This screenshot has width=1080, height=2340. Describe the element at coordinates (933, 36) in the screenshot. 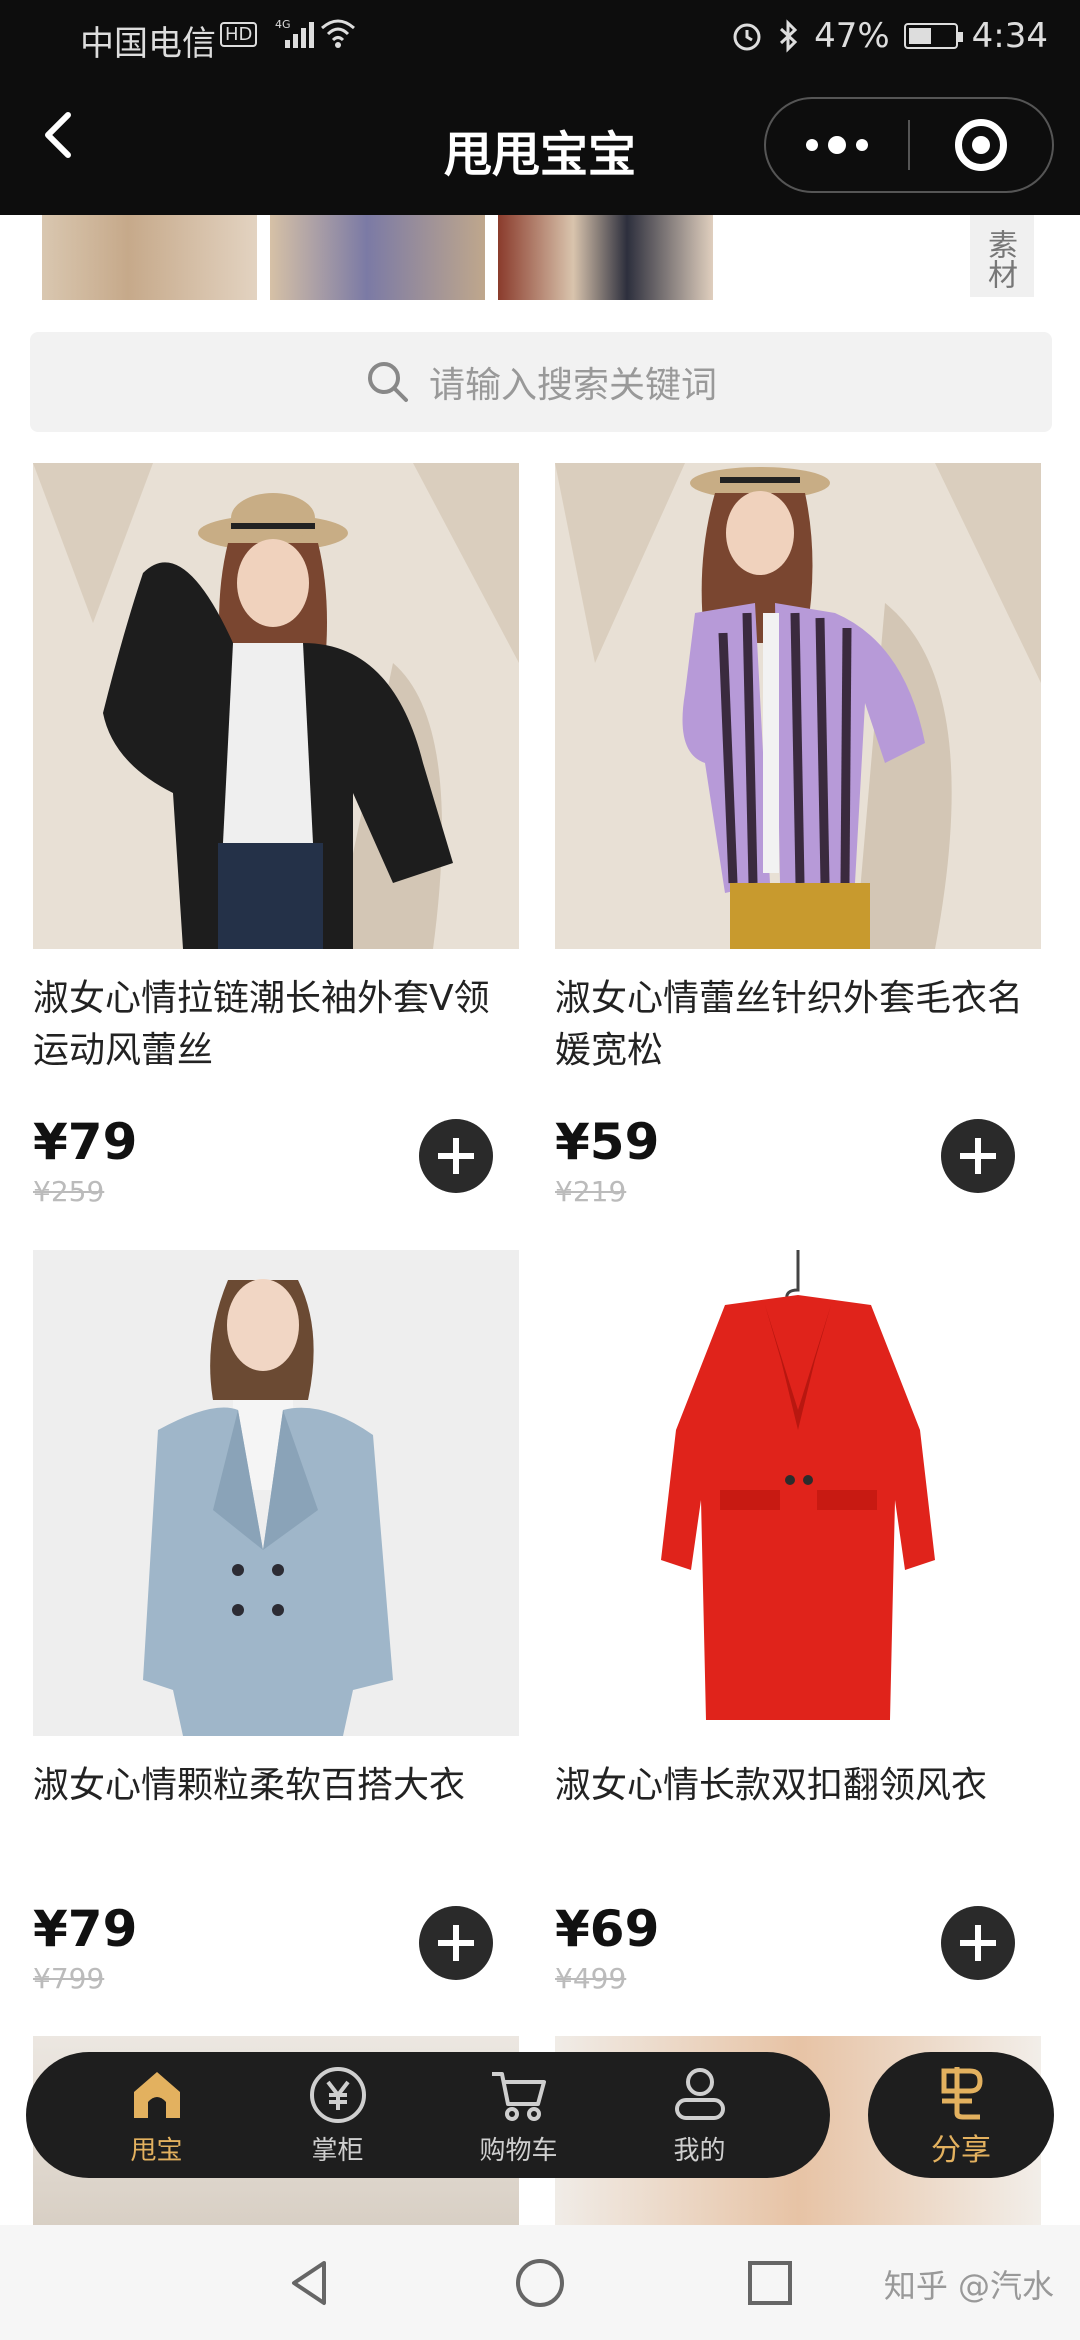

I see `battery-icon` at that location.